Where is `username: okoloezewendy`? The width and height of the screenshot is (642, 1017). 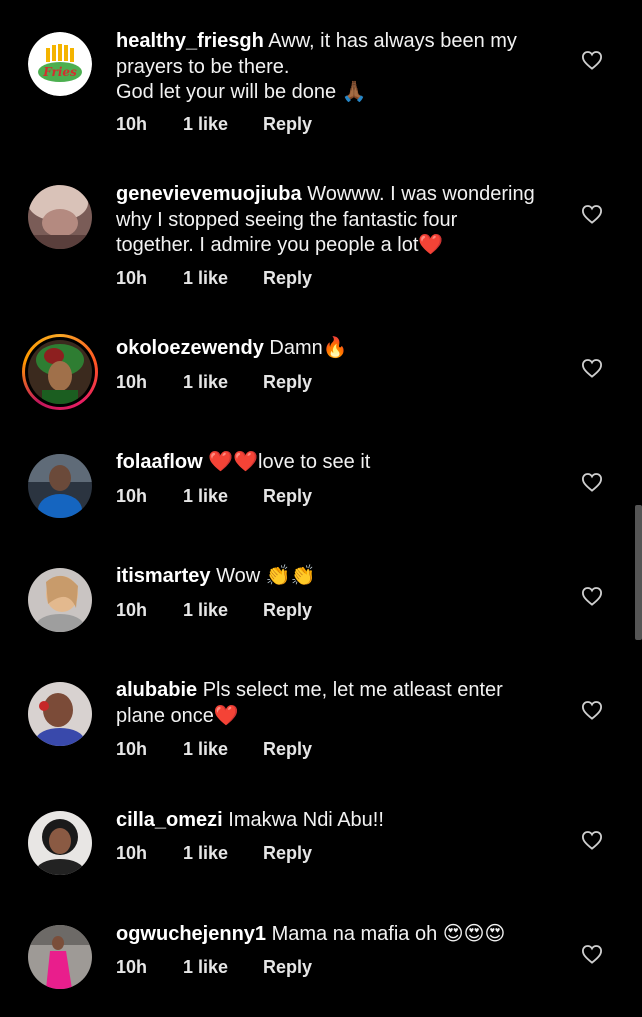 username: okoloezewendy is located at coordinates (190, 348).